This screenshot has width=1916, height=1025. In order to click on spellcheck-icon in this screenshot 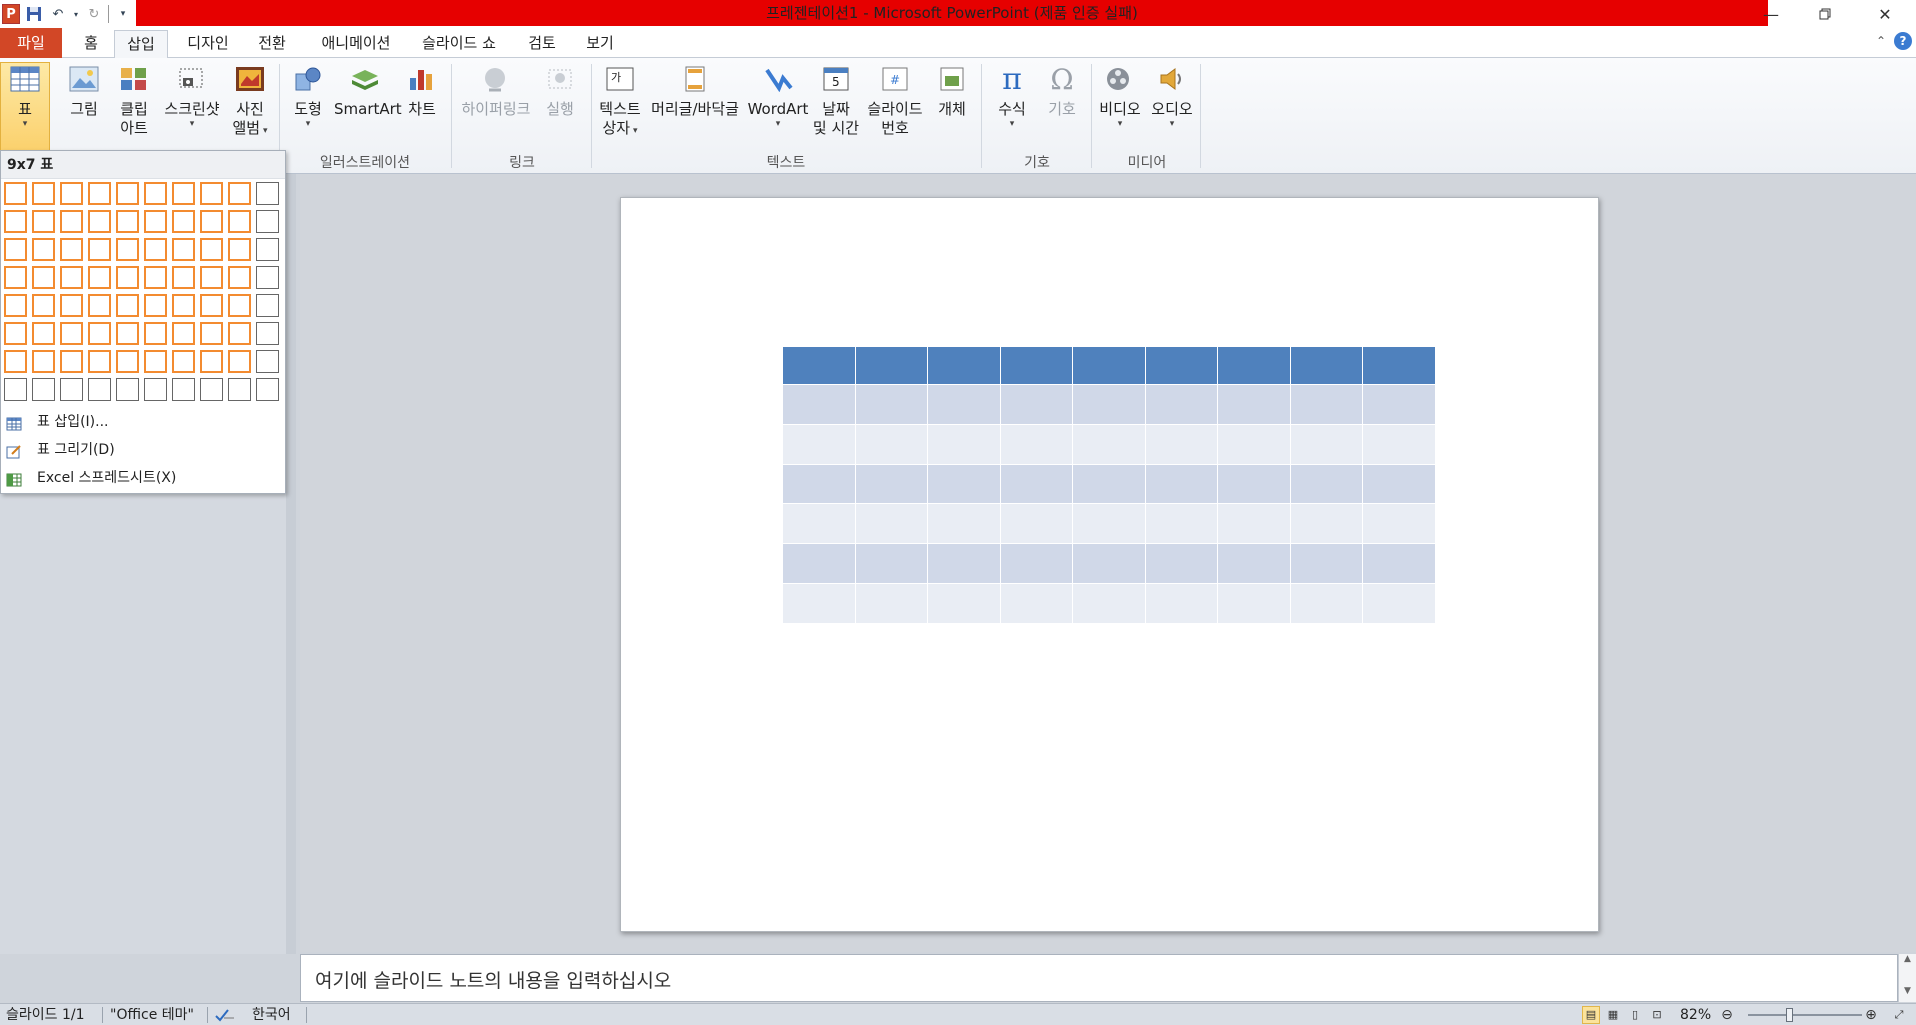, I will do `click(225, 1015)`.